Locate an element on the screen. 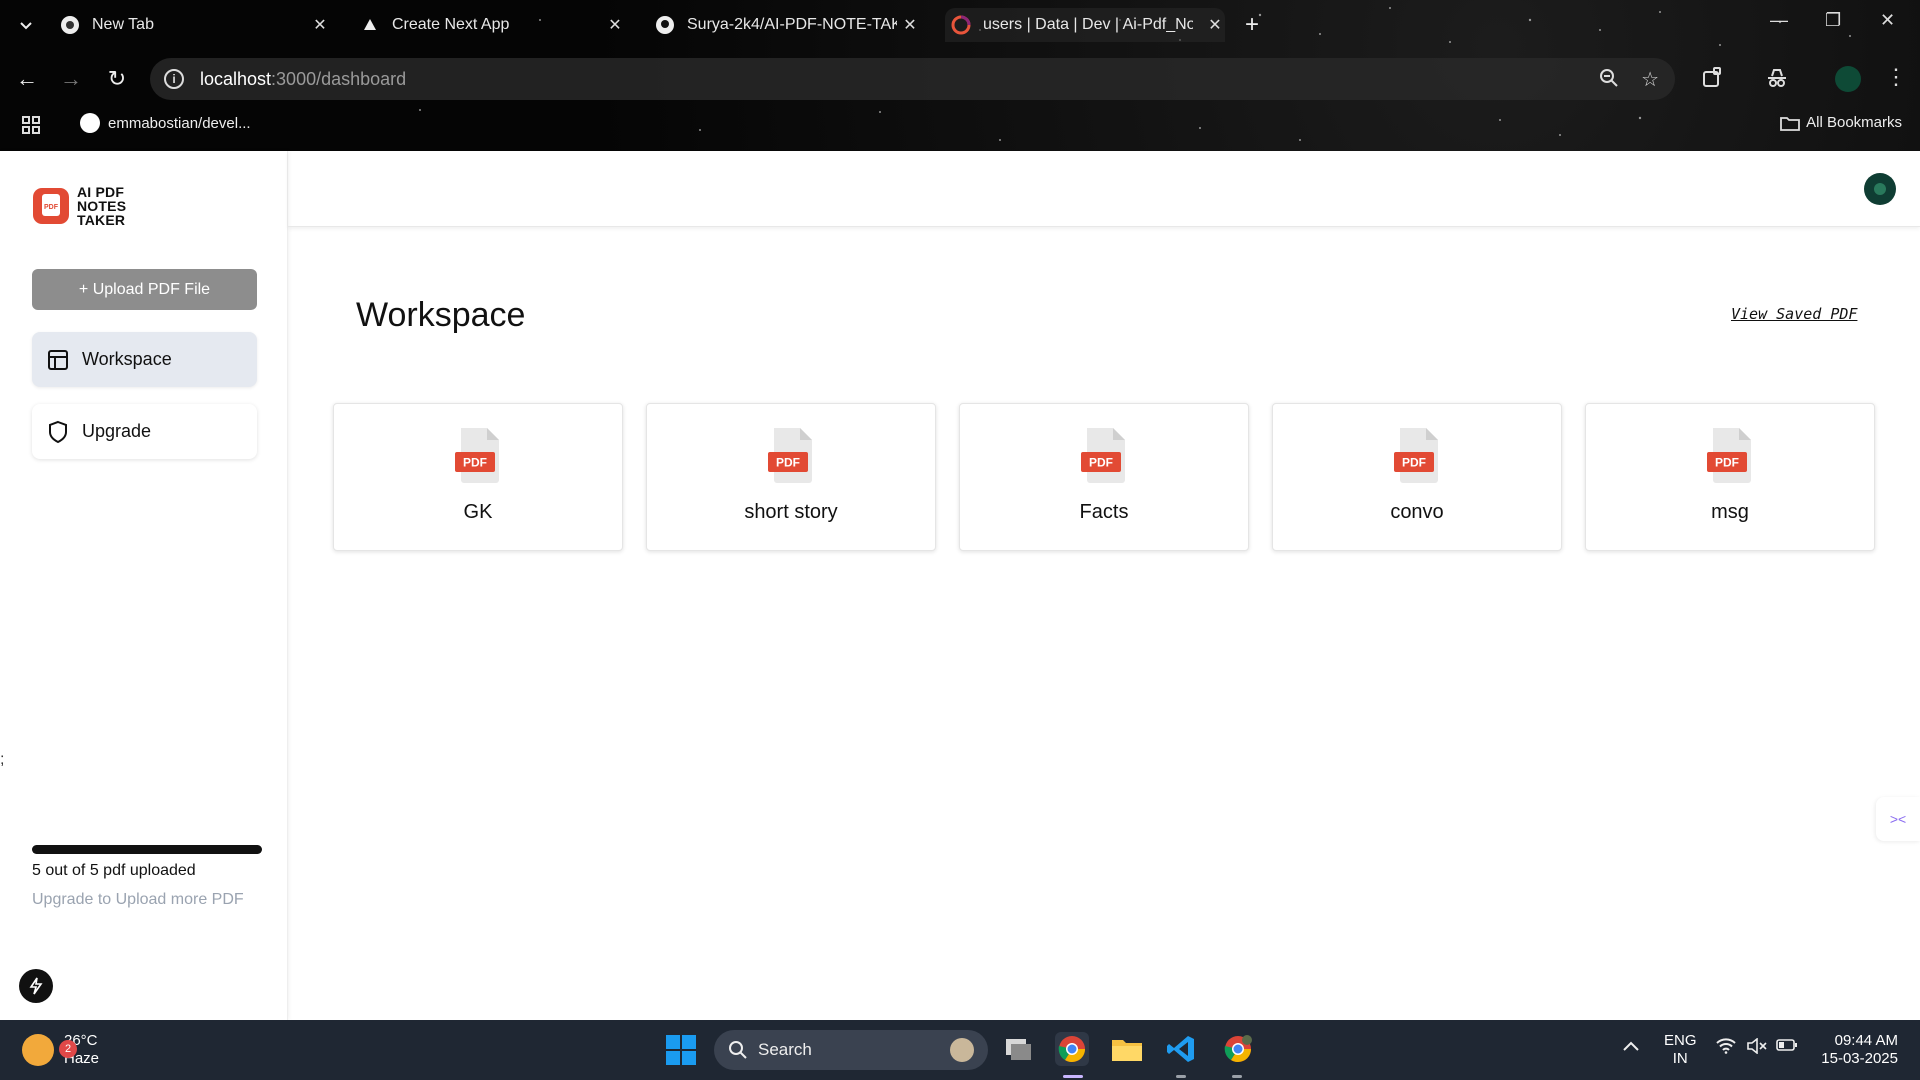 The image size is (1920, 1080). clock: 09:44 AM 15-03-2025 is located at coordinates (1859, 1050).